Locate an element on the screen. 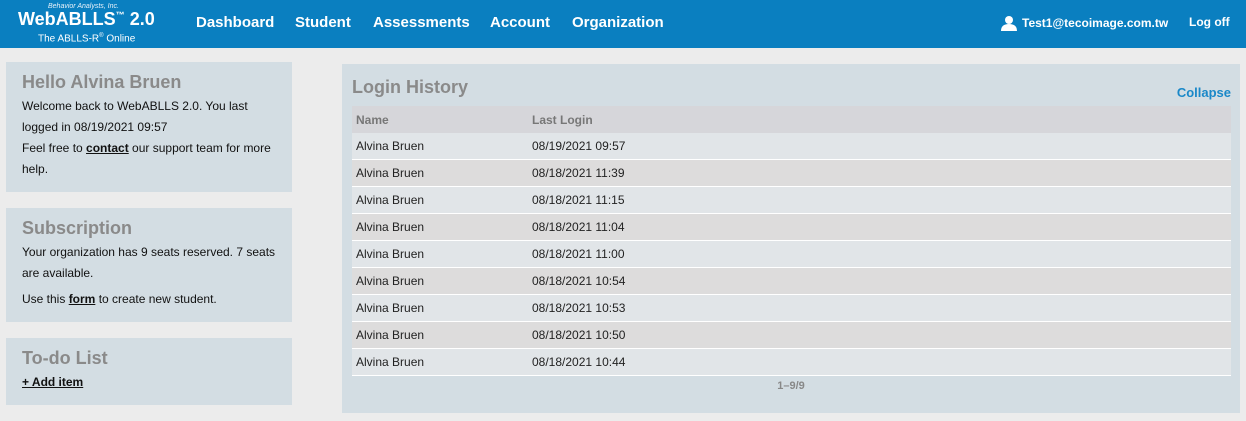 The image size is (1246, 421). row-last-login: 08/19/2021 09:57 is located at coordinates (579, 146).